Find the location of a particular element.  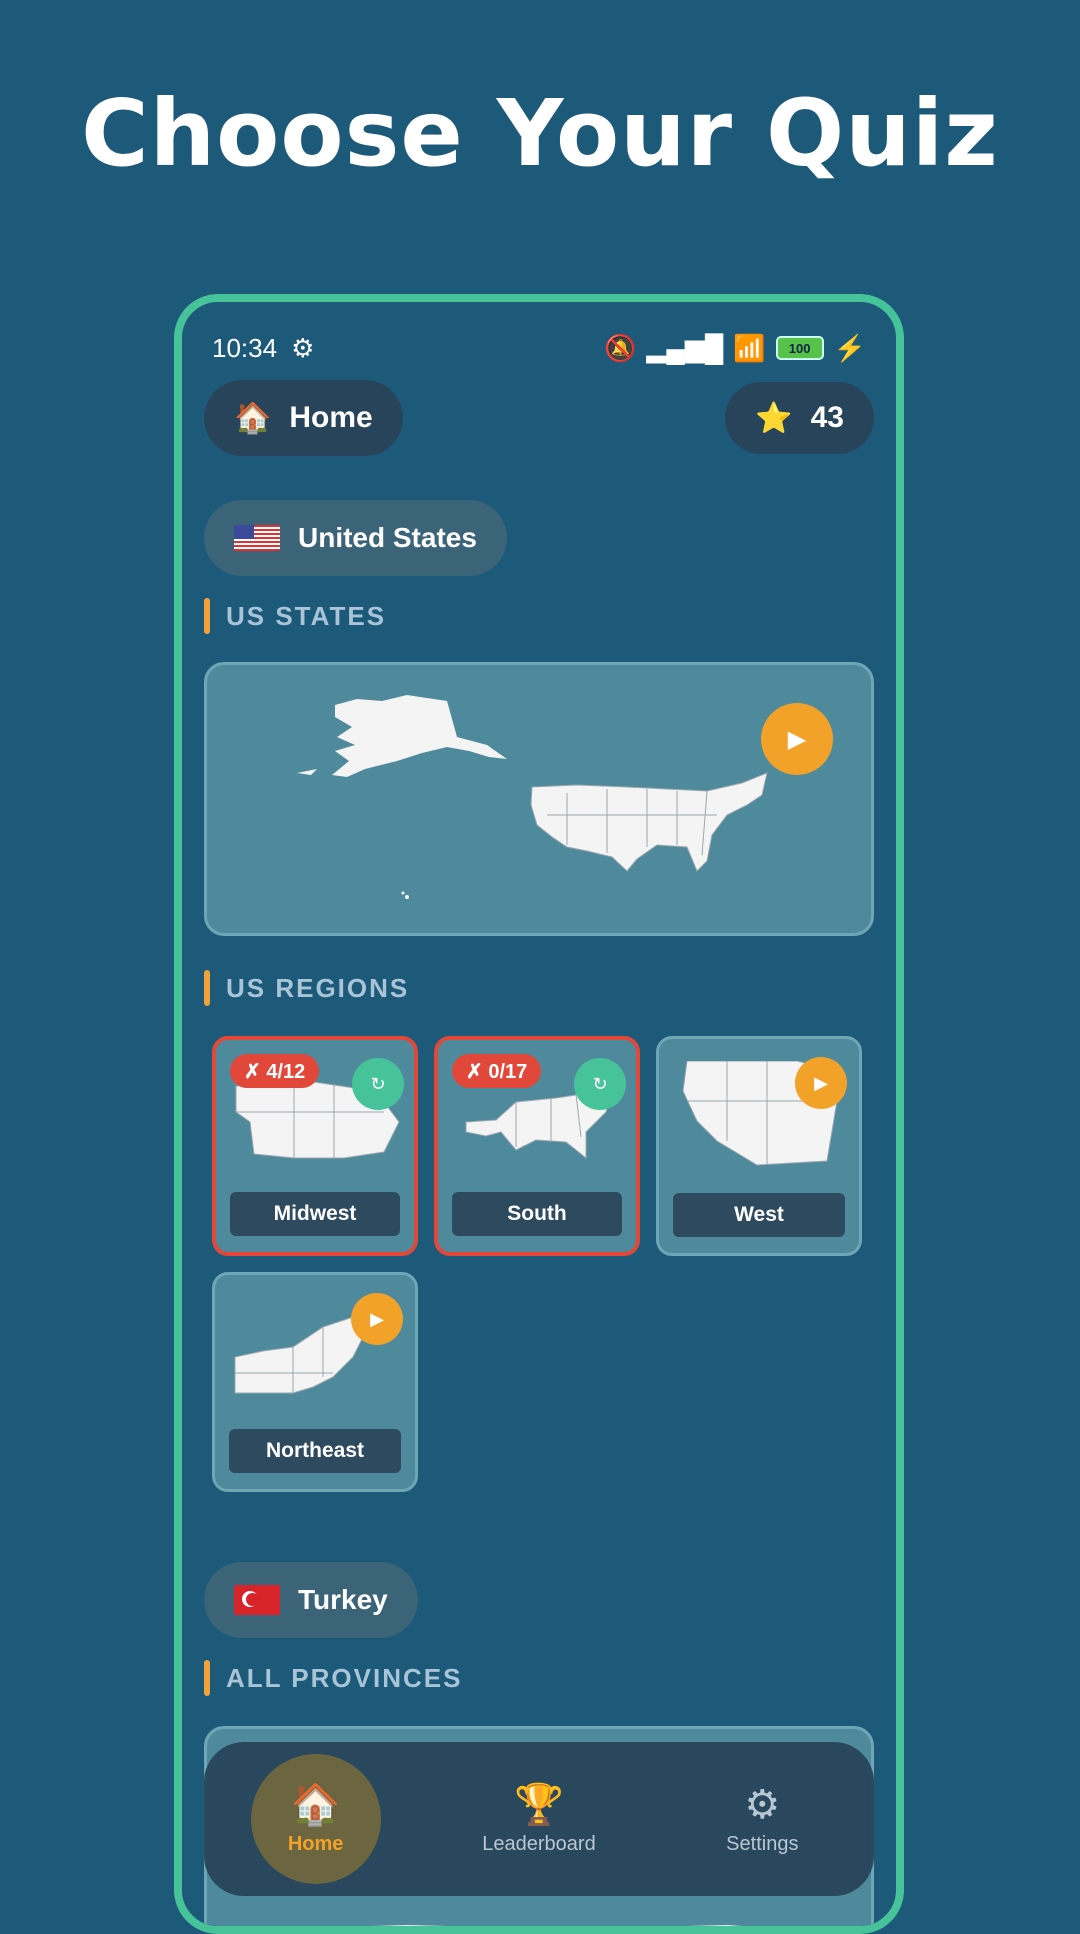

turkey-flag-icon is located at coordinates (257, 1600).